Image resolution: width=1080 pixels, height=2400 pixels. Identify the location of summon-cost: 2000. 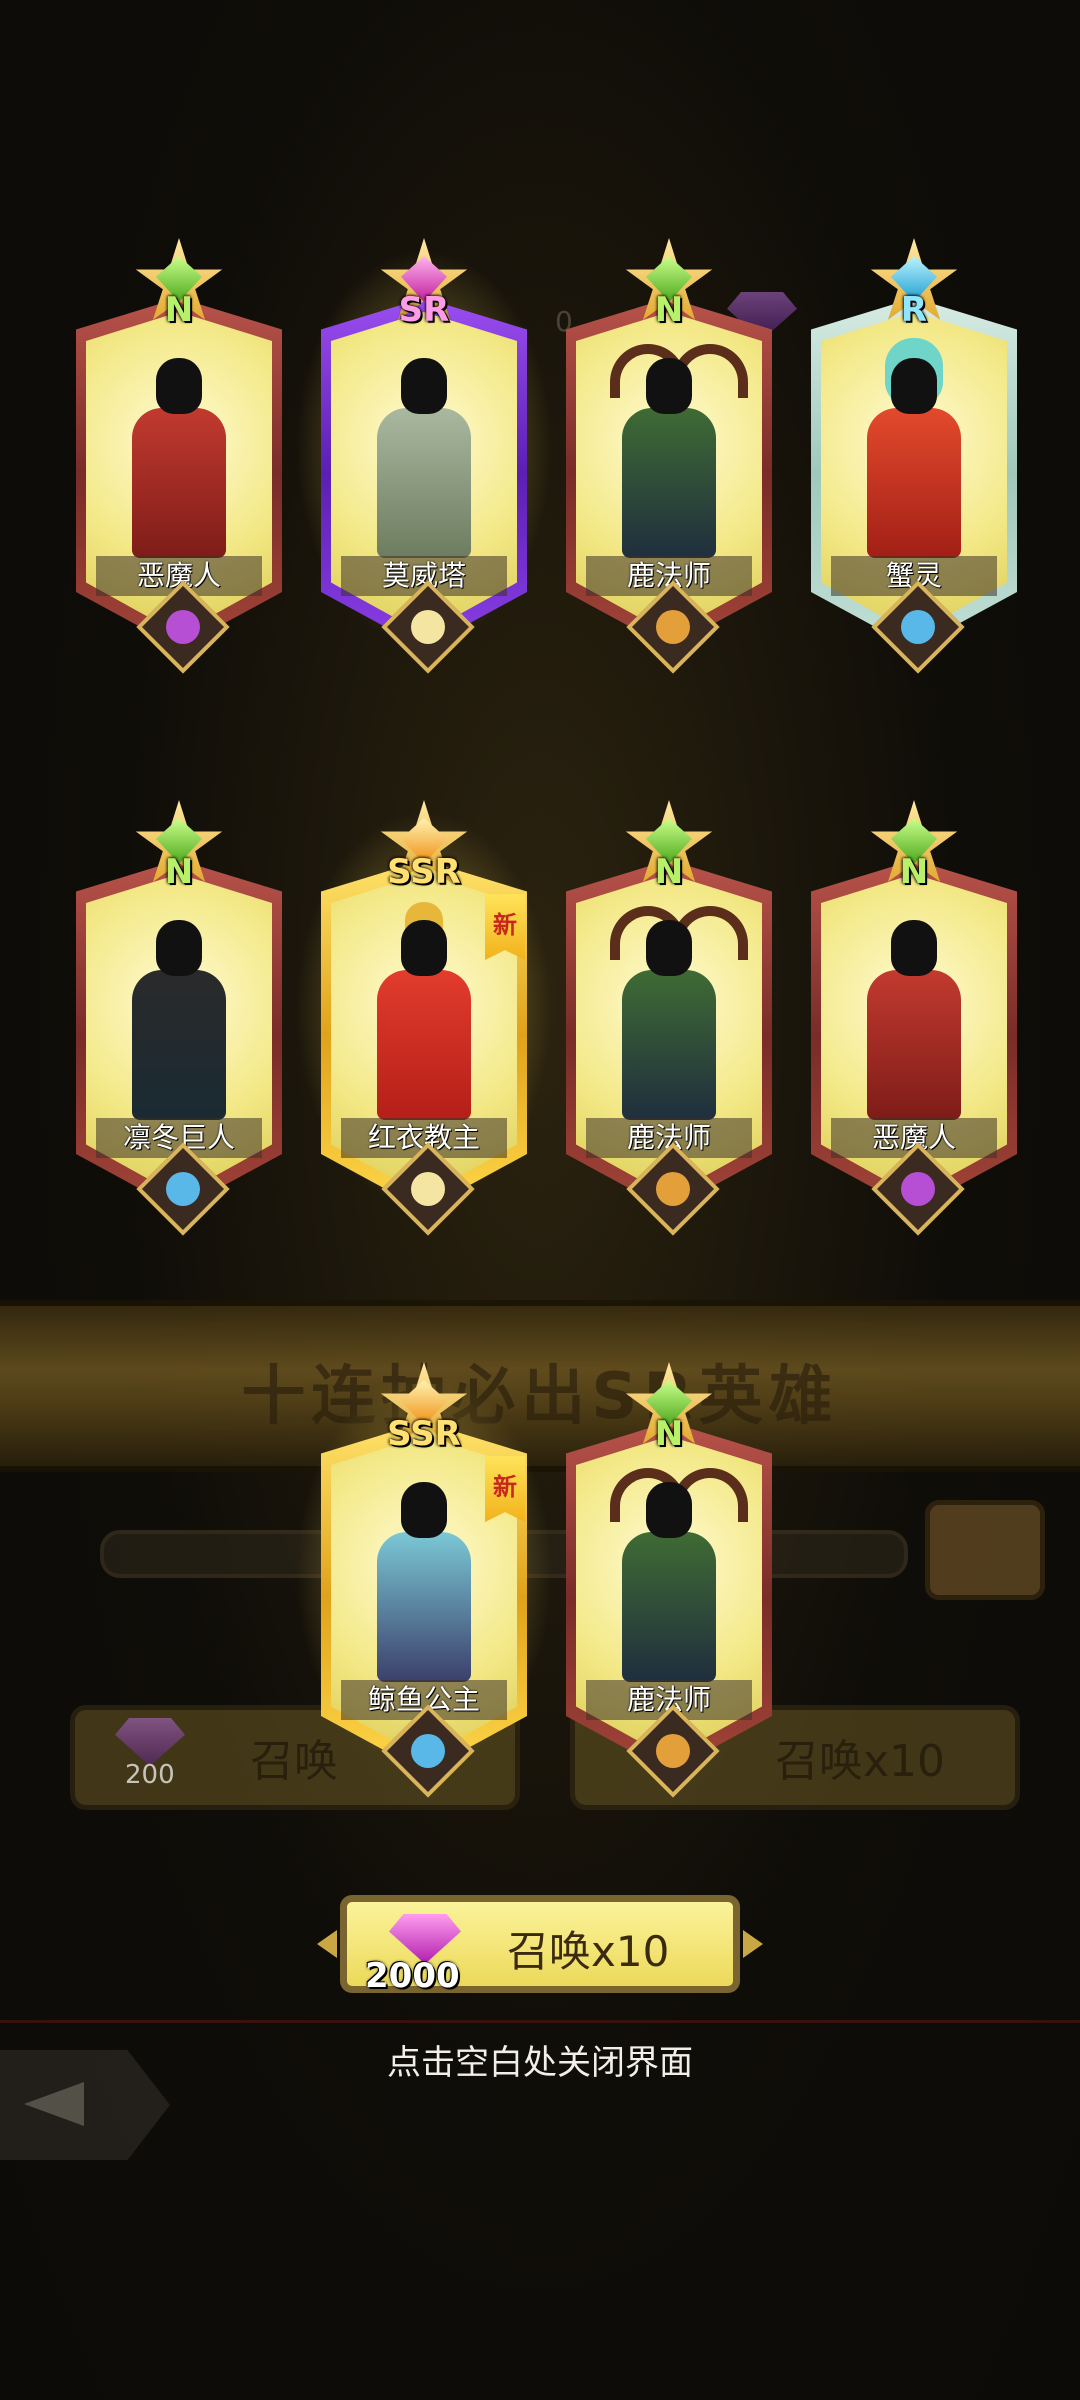
(412, 1976).